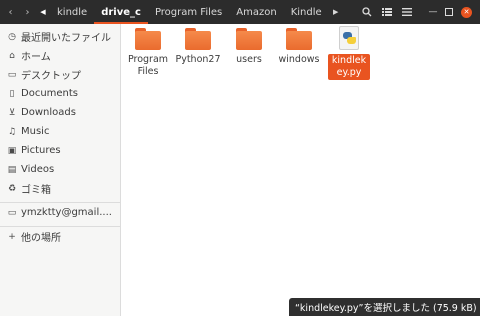  Describe the element at coordinates (299, 59) in the screenshot. I see `file-label: windows` at that location.